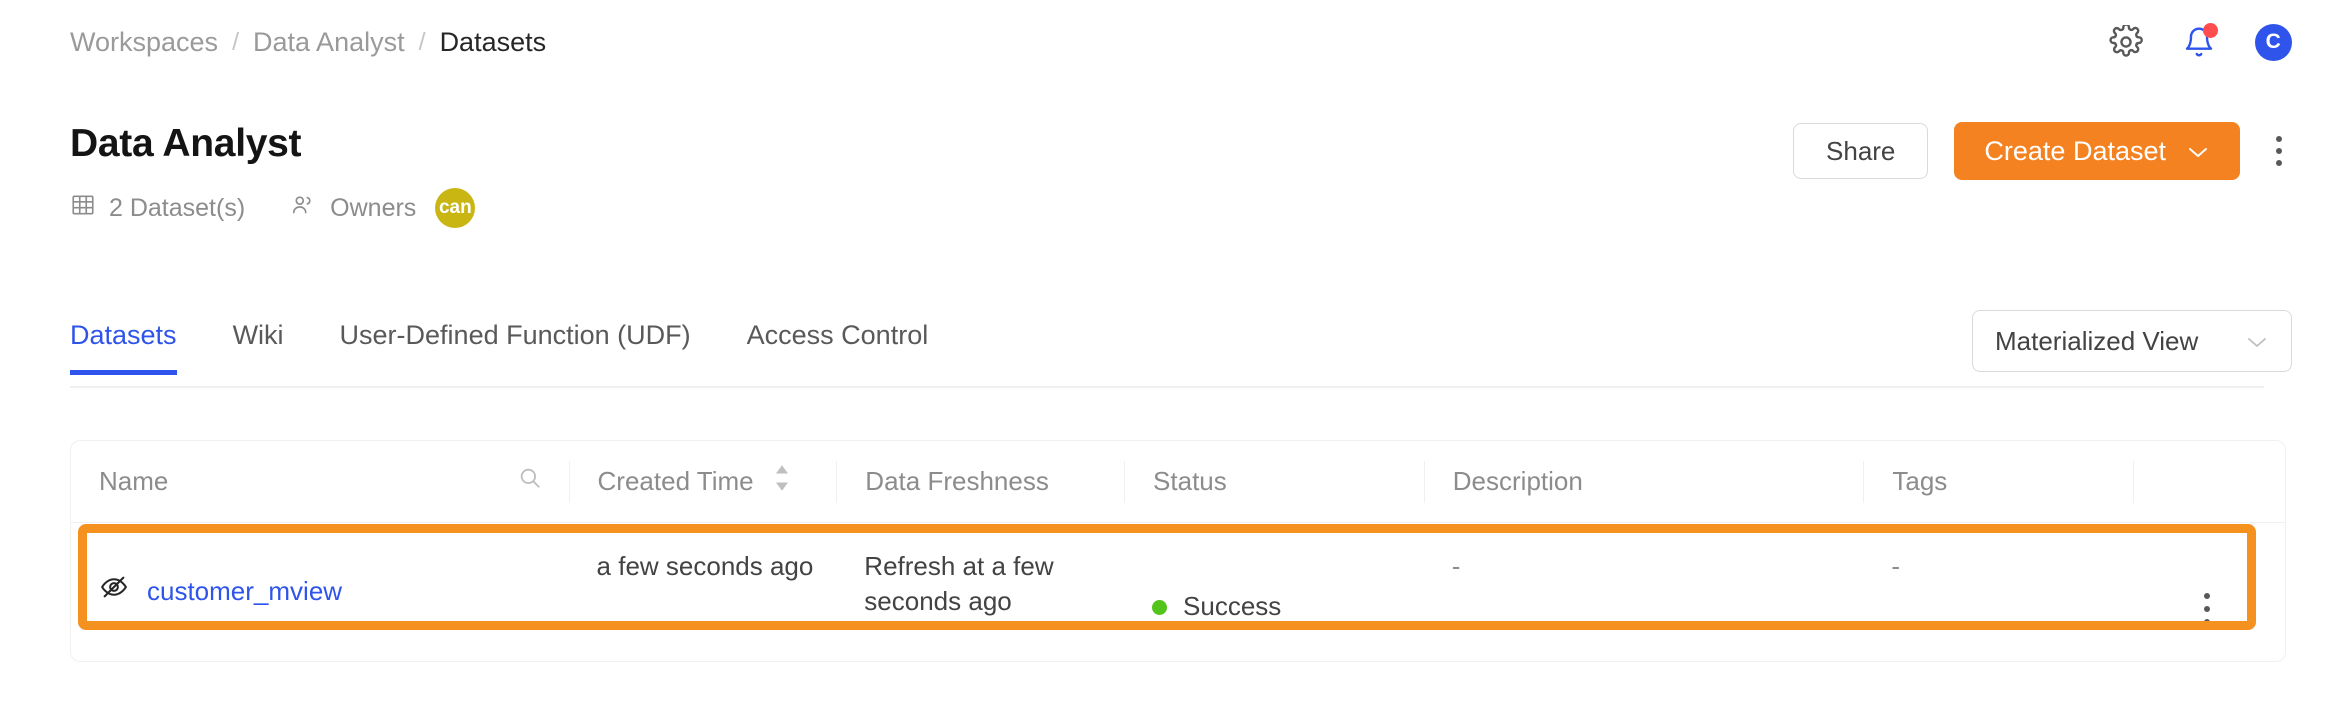 The height and width of the screenshot is (708, 2334). What do you see at coordinates (83, 208) in the screenshot?
I see `table-grid-icon` at bounding box center [83, 208].